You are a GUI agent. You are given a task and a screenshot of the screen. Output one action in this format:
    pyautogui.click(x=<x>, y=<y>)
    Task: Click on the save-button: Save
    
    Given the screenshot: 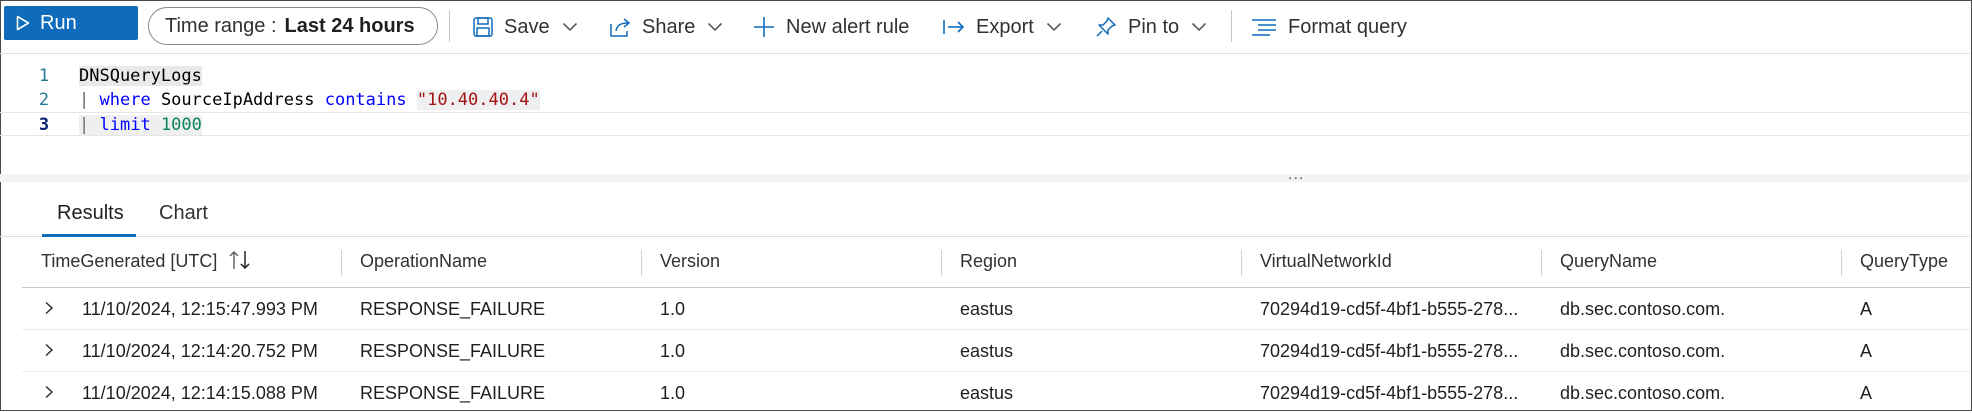 What is the action you would take?
    pyautogui.click(x=525, y=27)
    